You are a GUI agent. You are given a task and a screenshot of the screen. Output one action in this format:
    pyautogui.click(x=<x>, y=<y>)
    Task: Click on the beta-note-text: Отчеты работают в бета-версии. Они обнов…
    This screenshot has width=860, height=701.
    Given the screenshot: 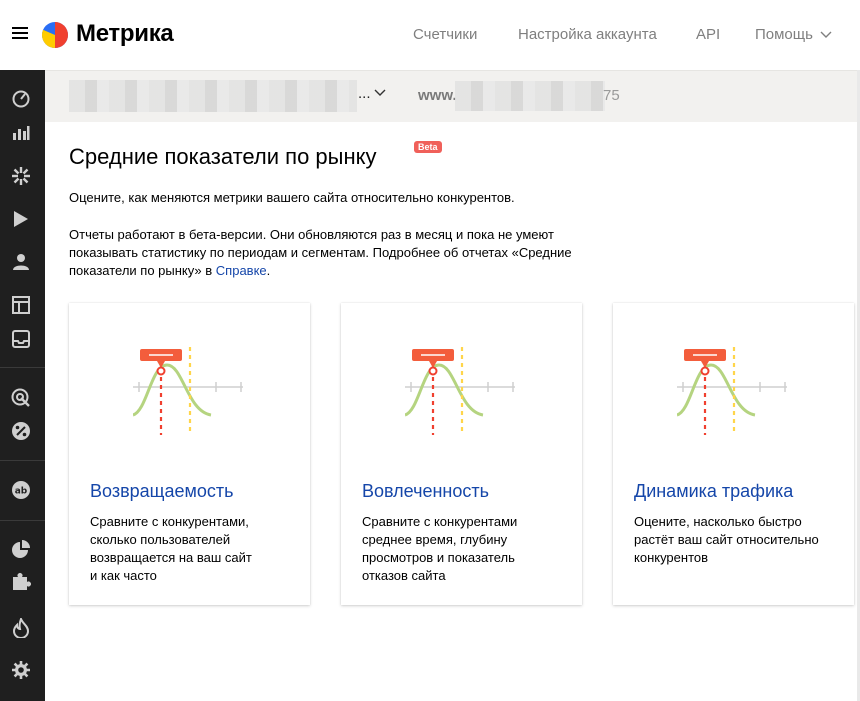 What is the action you would take?
    pyautogui.click(x=320, y=252)
    